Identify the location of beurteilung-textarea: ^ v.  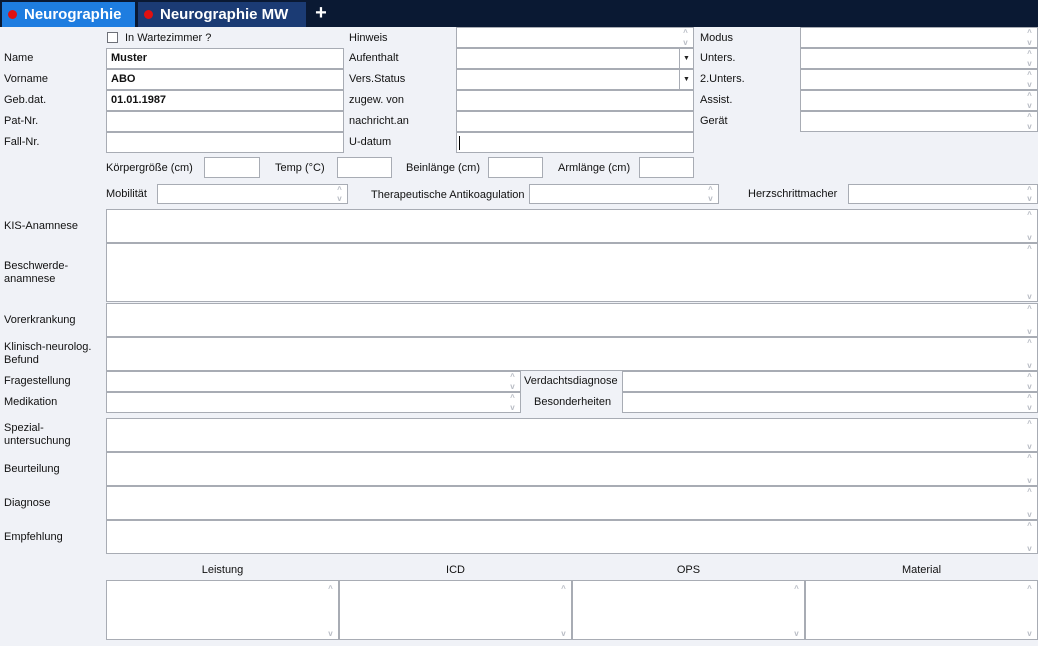
(572, 469).